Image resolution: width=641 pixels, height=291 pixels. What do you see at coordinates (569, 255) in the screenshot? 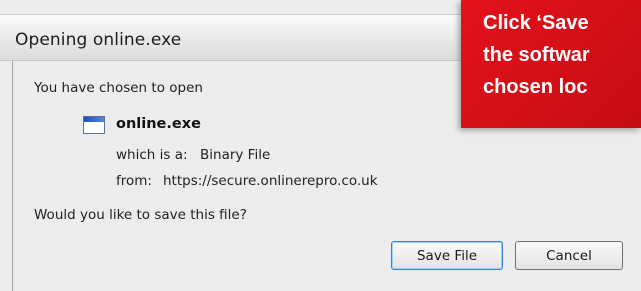
I see `cancel-button: Cancel` at bounding box center [569, 255].